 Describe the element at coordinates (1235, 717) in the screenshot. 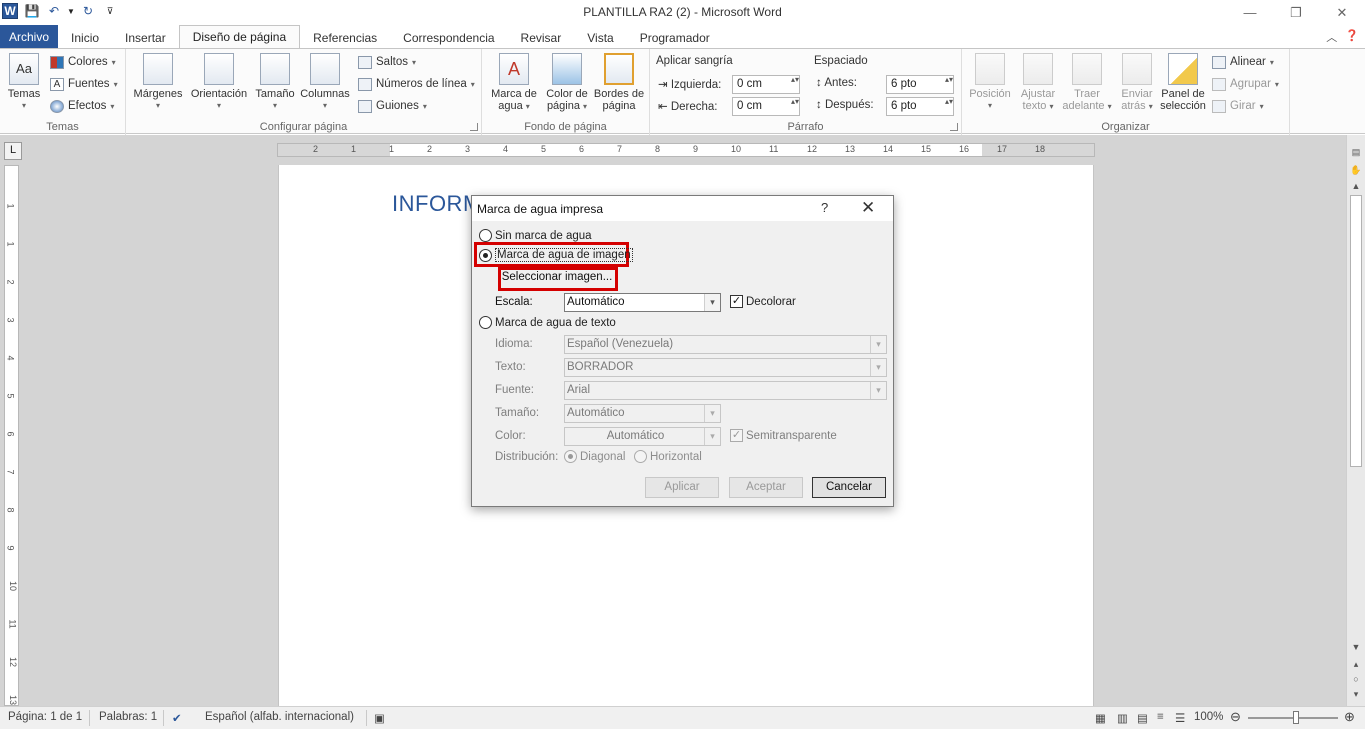

I see `zoom-out-icon: ⊖` at that location.